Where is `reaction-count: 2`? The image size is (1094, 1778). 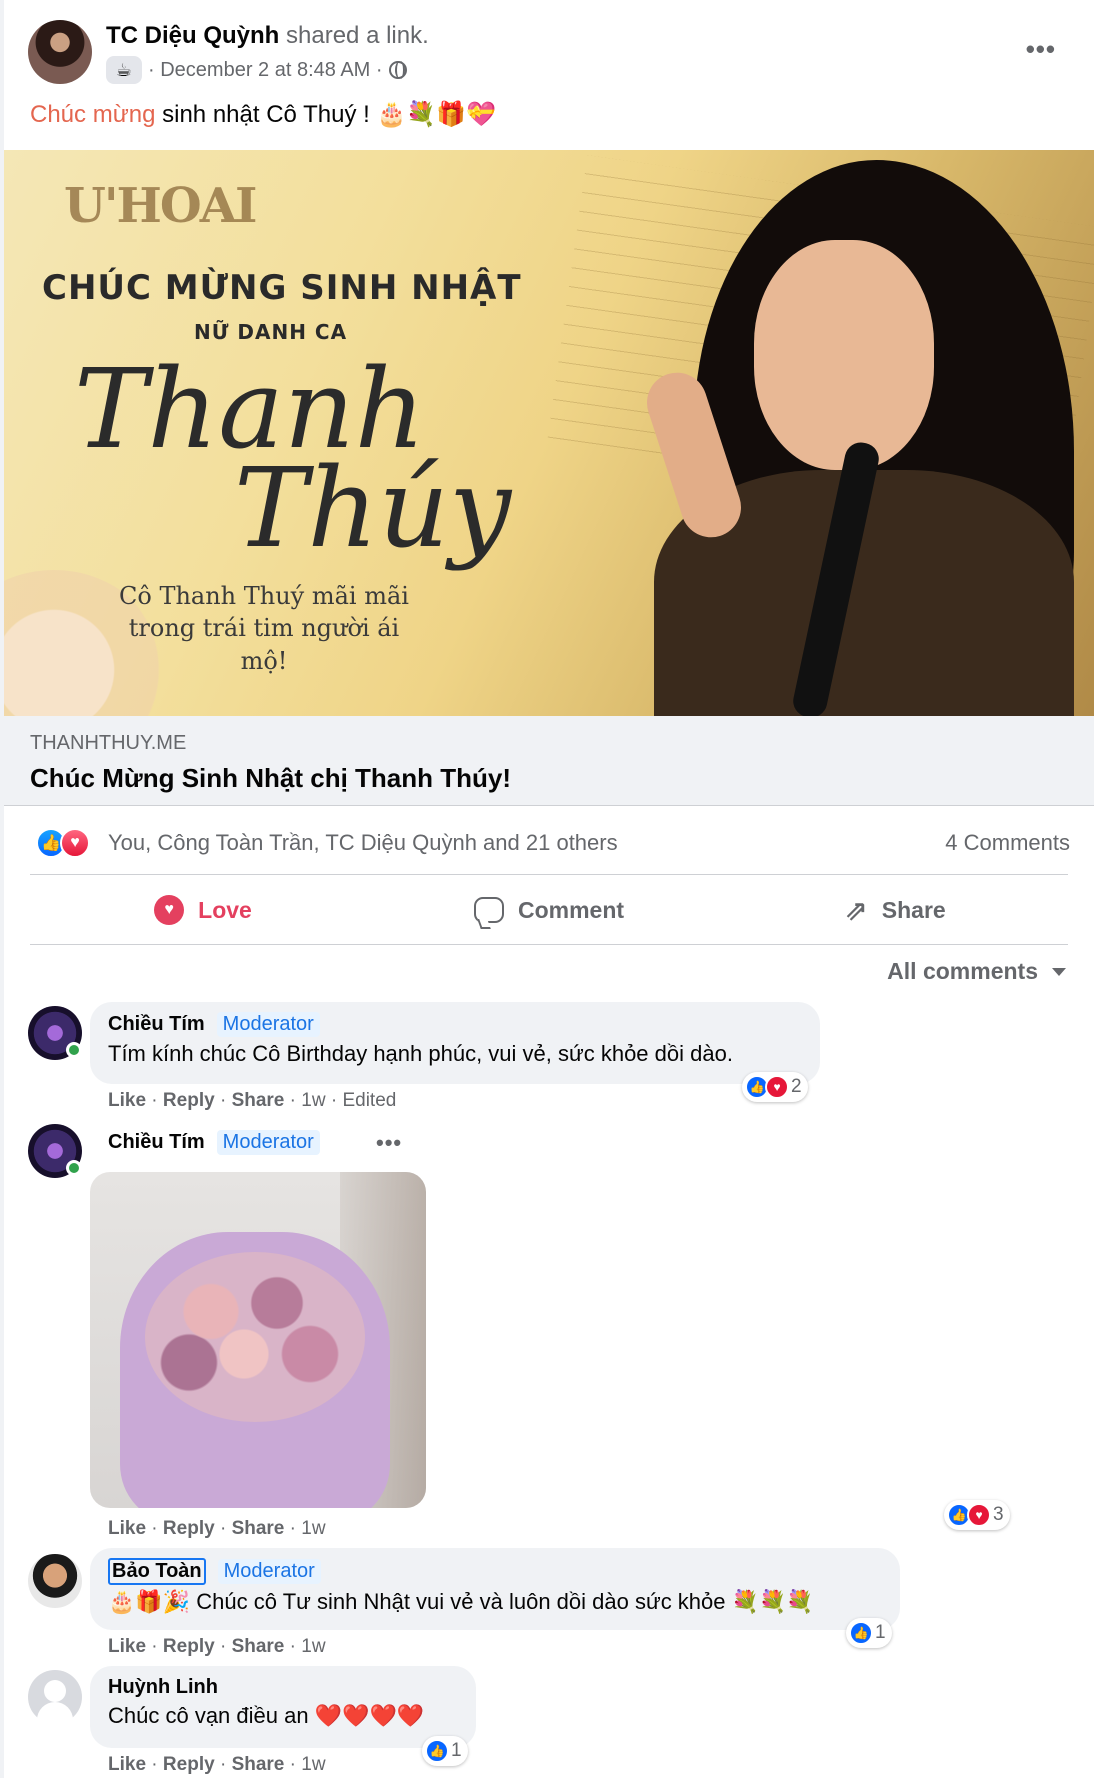 reaction-count: 2 is located at coordinates (796, 1086).